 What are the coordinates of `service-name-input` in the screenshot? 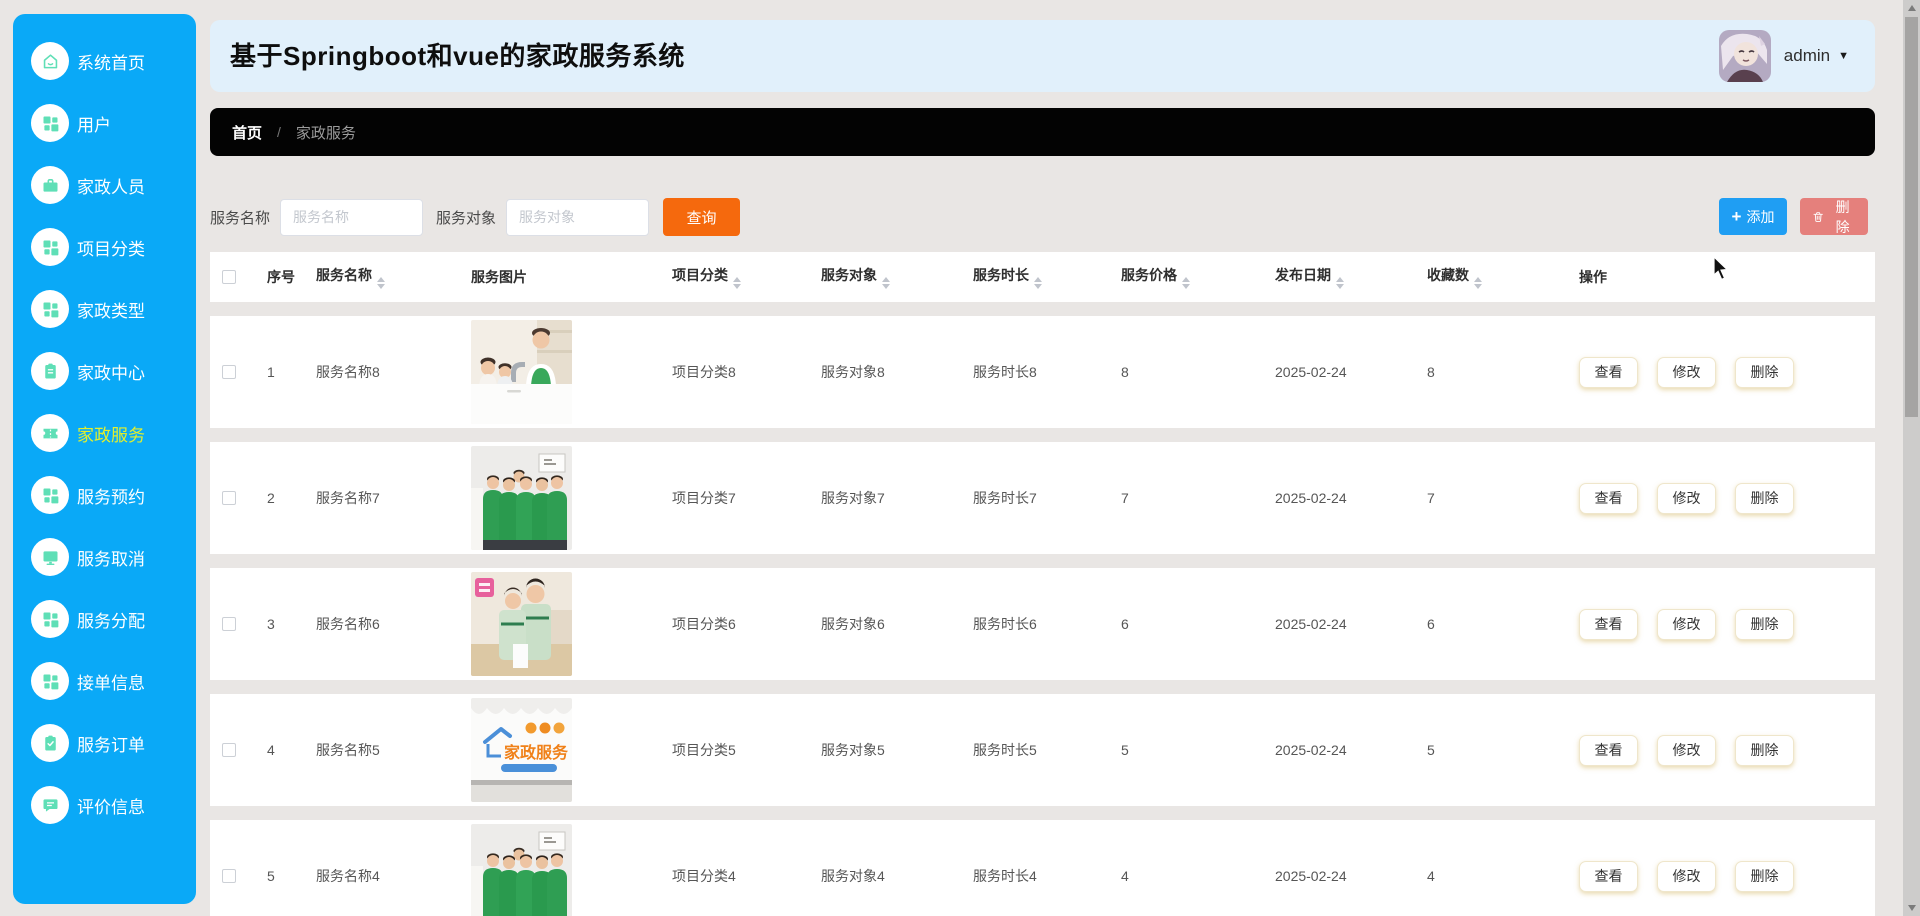 It's located at (352, 217).